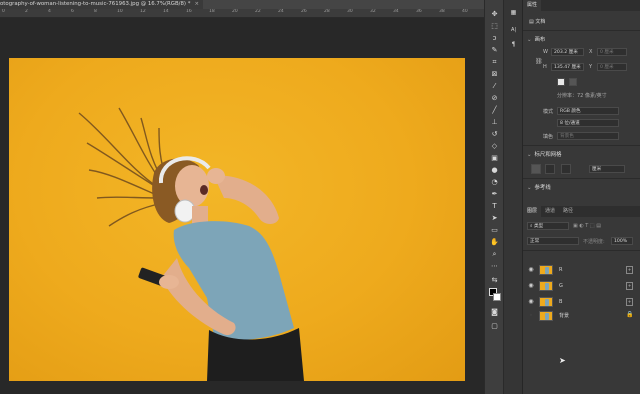  What do you see at coordinates (532, 211) in the screenshot?
I see `tab-layers: 图层` at bounding box center [532, 211].